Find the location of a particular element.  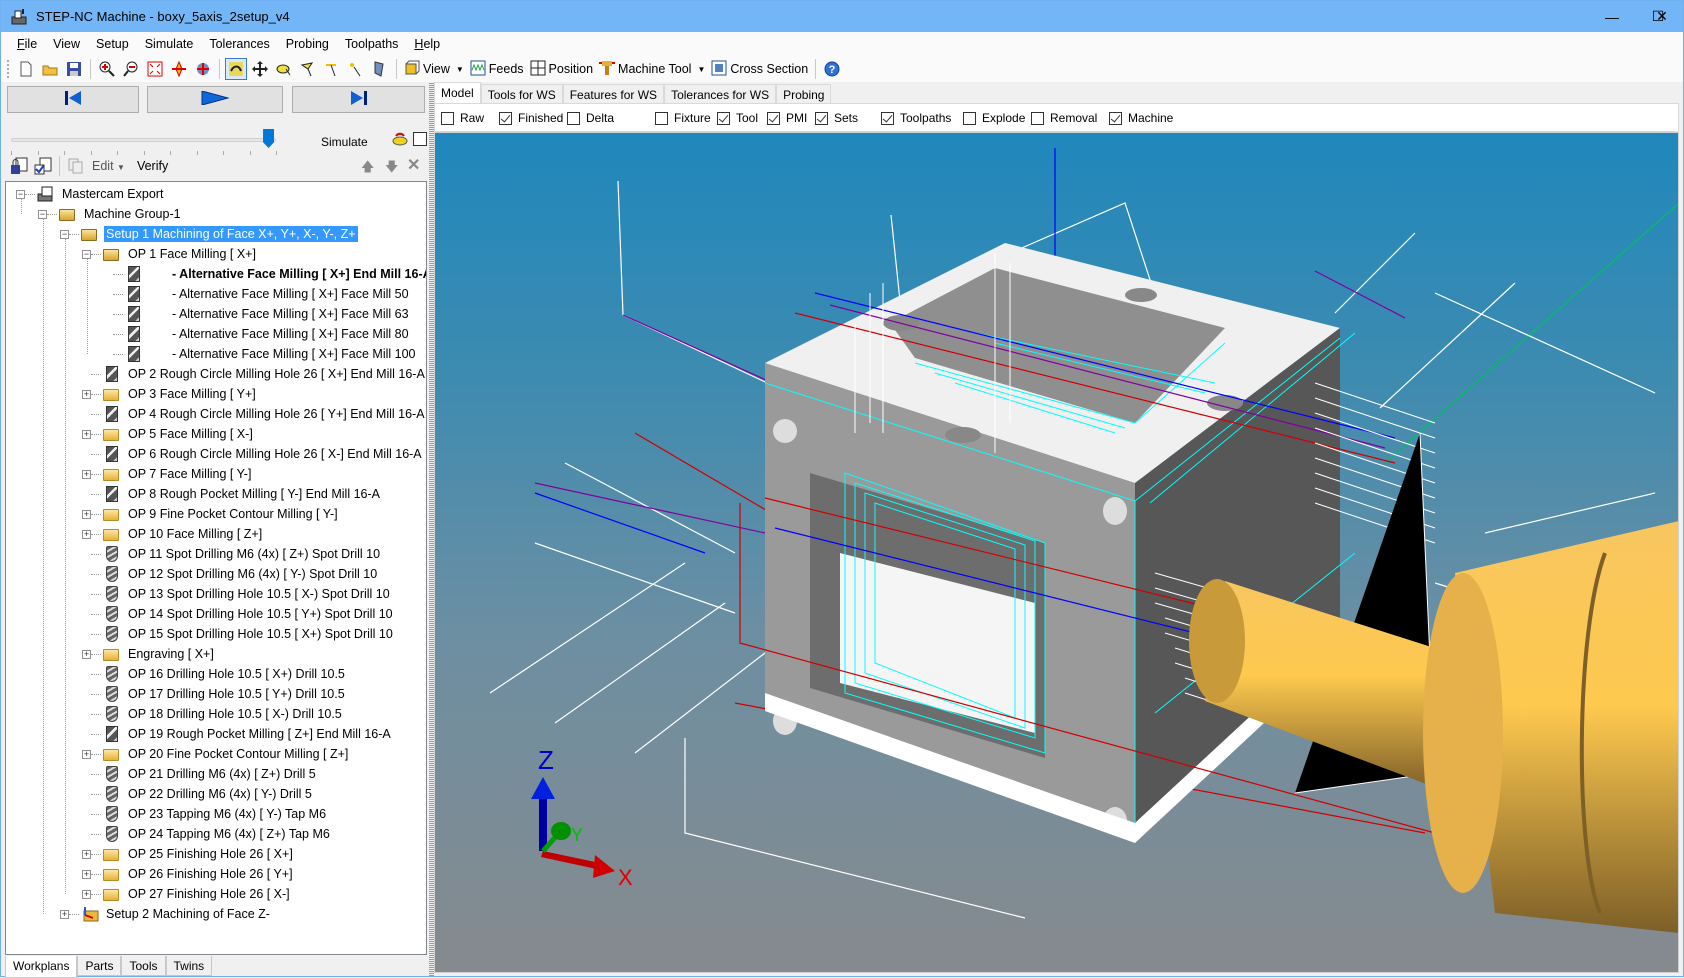

tree-item: + OP 5 Face Milling [ X-] is located at coordinates (168, 434).